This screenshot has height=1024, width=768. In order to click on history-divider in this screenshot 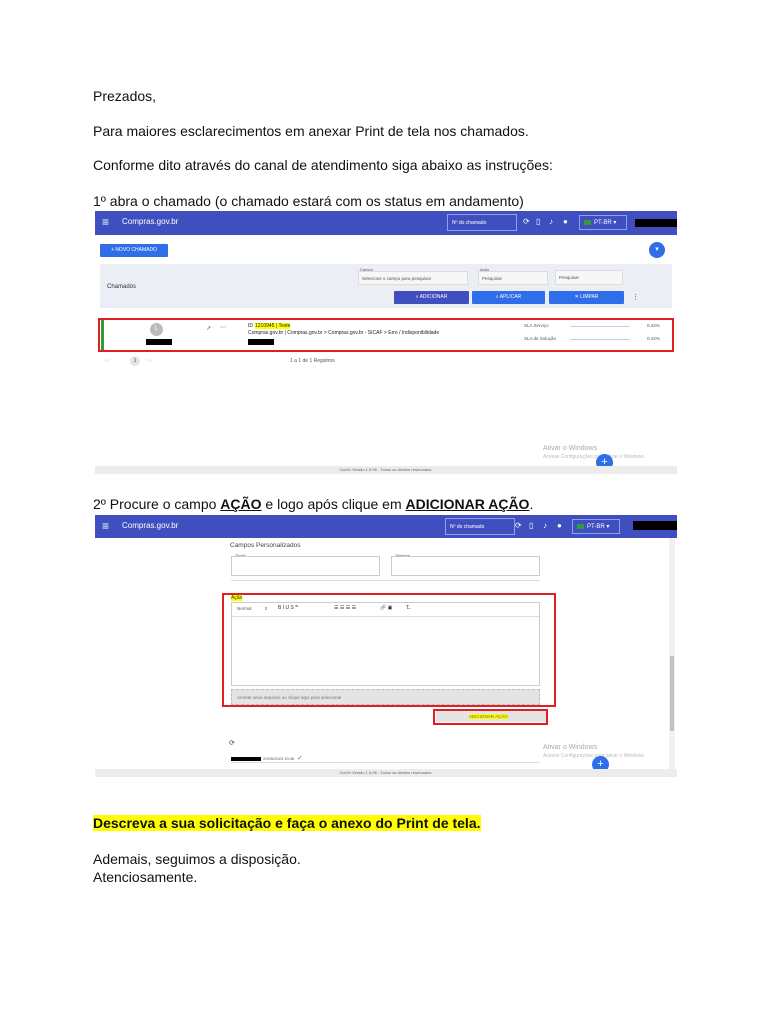, I will do `click(385, 762)`.